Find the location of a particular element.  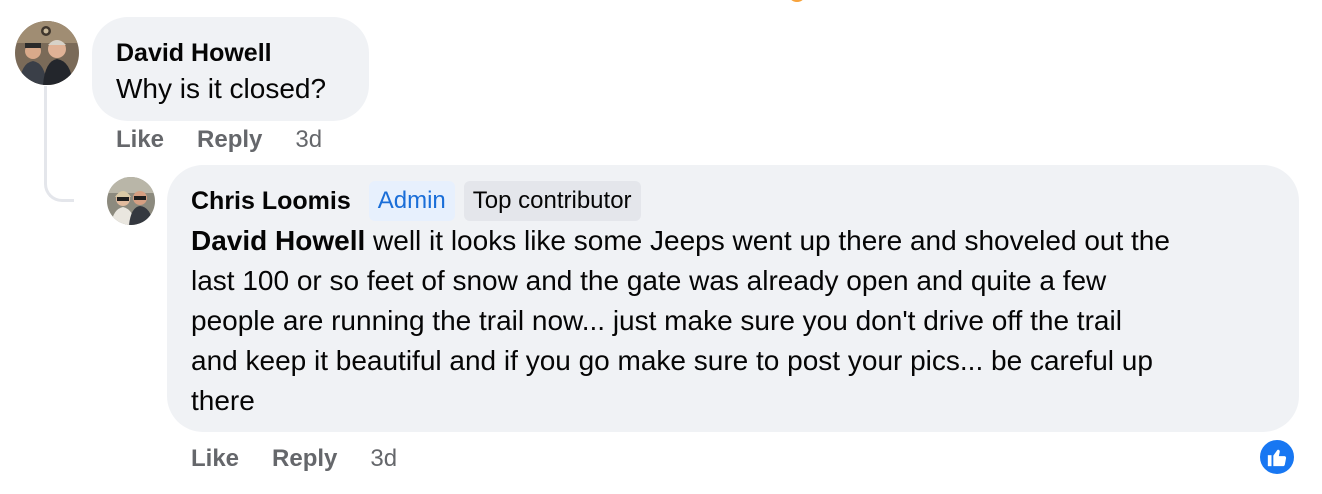

avatar-photo-david is located at coordinates (47, 53).